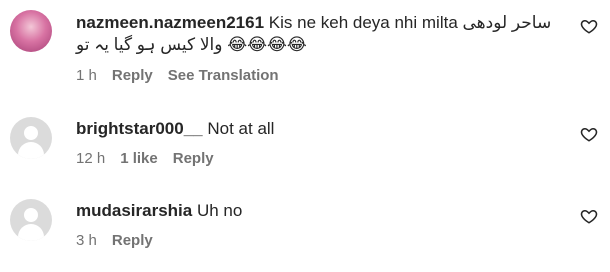  I want to click on comment-meta: 3 h Reply, so click(114, 240).